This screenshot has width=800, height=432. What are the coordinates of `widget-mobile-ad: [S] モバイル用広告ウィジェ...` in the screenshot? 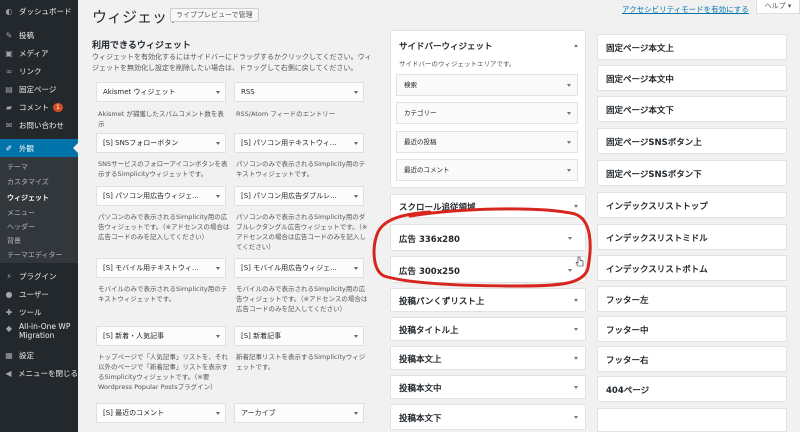 It's located at (299, 268).